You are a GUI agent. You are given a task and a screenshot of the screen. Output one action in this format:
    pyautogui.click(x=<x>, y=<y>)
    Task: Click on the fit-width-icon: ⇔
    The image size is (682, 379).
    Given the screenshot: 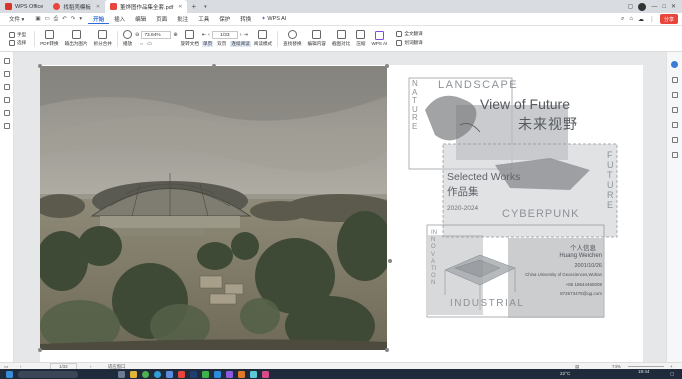 What is the action you would take?
    pyautogui.click(x=141, y=44)
    